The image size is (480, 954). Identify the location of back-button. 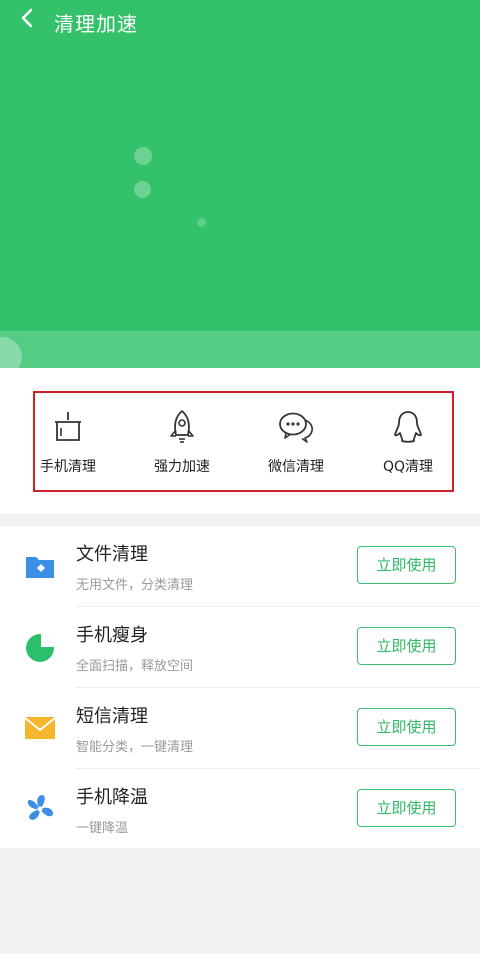
(28, 18).